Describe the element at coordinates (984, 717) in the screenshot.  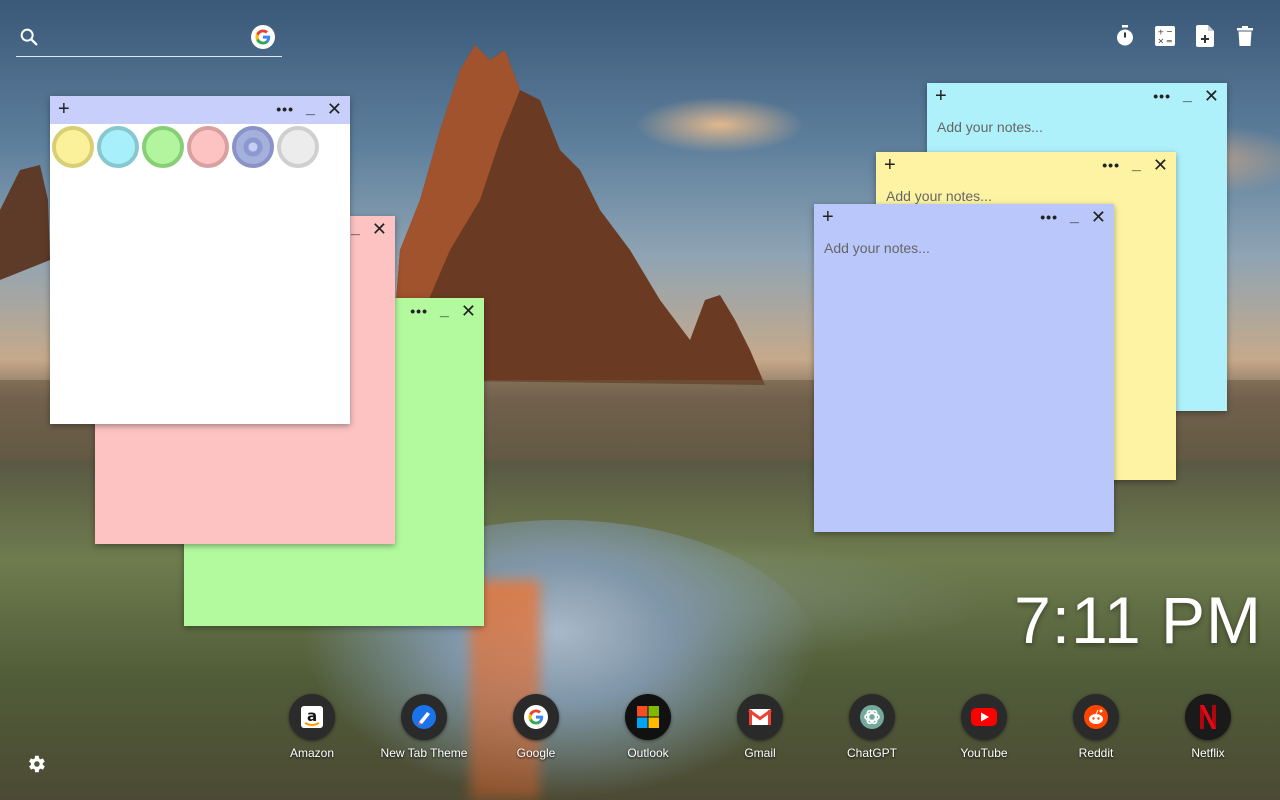
I see `youtube-icon` at that location.